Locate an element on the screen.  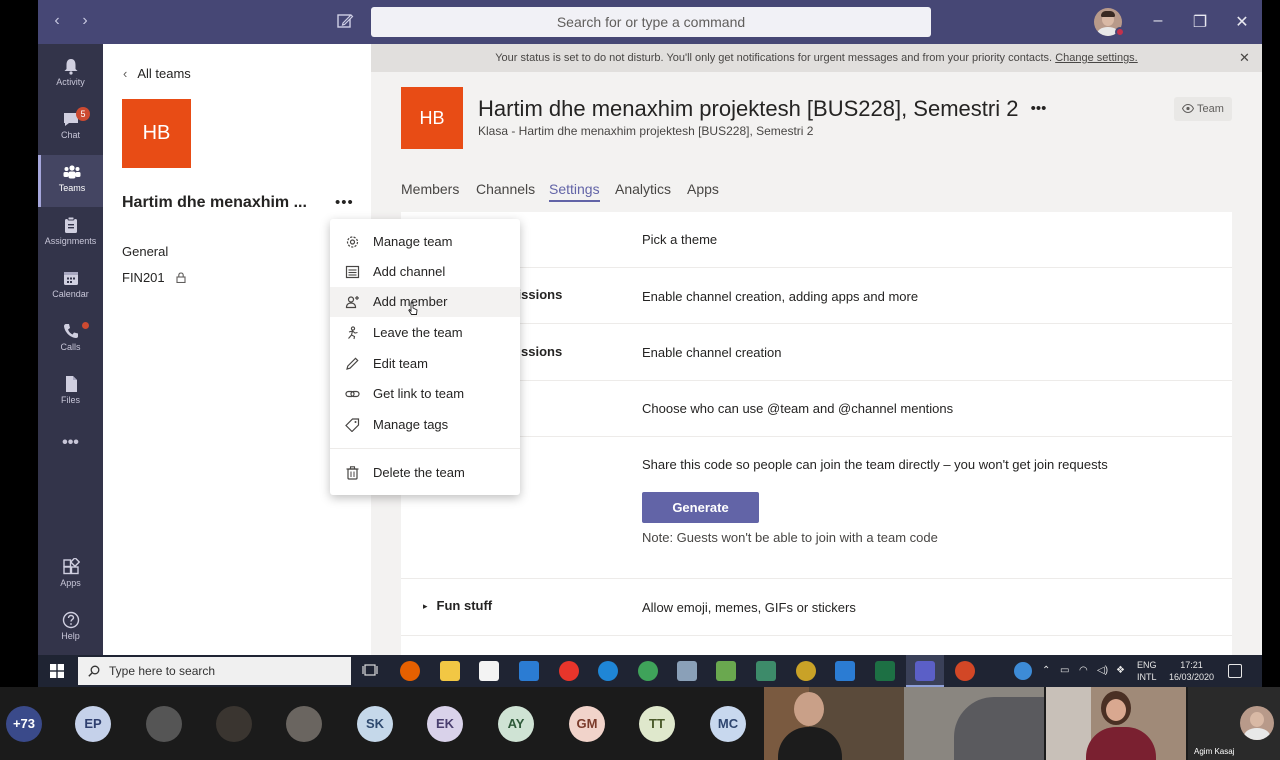
tab-apps: Apps is located at coordinates (703, 189).